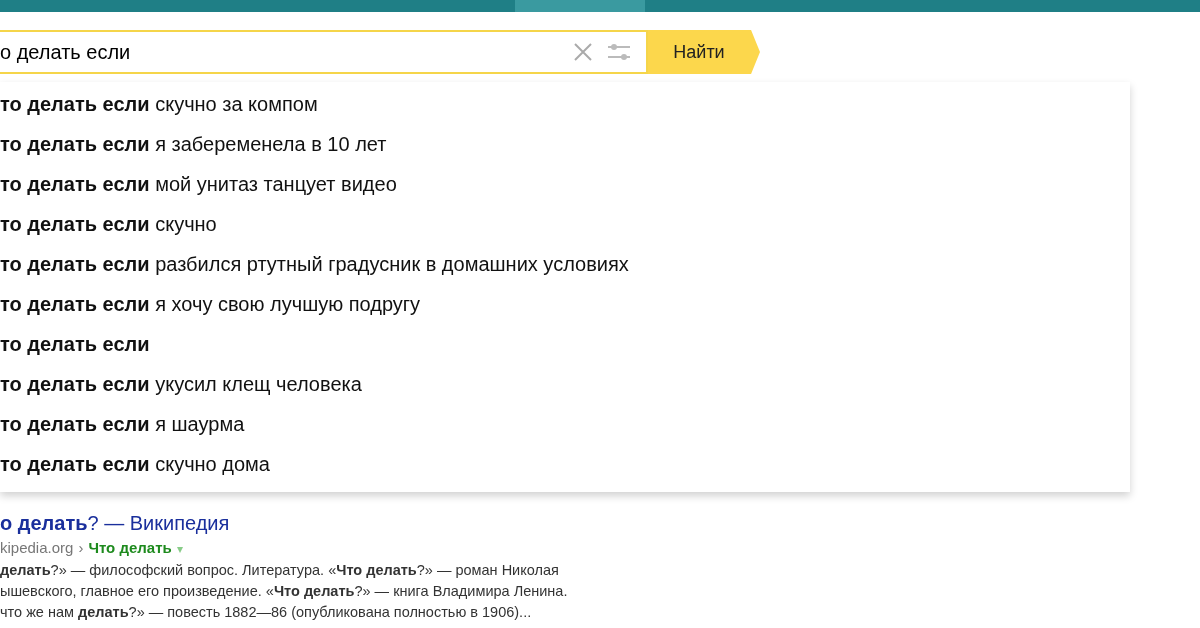  I want to click on search-field: о делать если, so click(287, 52).